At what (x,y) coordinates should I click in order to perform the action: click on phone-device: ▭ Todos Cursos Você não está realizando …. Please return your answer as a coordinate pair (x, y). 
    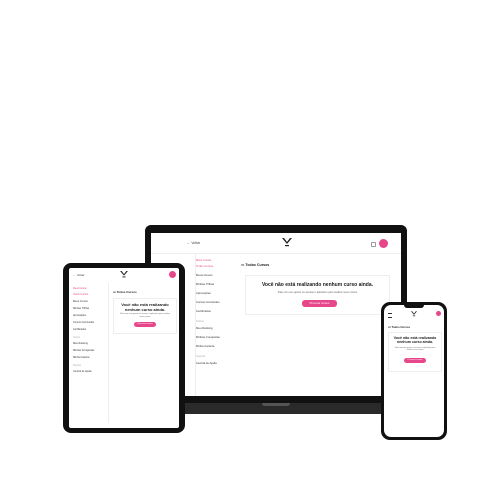
    Looking at the image, I should click on (414, 371).